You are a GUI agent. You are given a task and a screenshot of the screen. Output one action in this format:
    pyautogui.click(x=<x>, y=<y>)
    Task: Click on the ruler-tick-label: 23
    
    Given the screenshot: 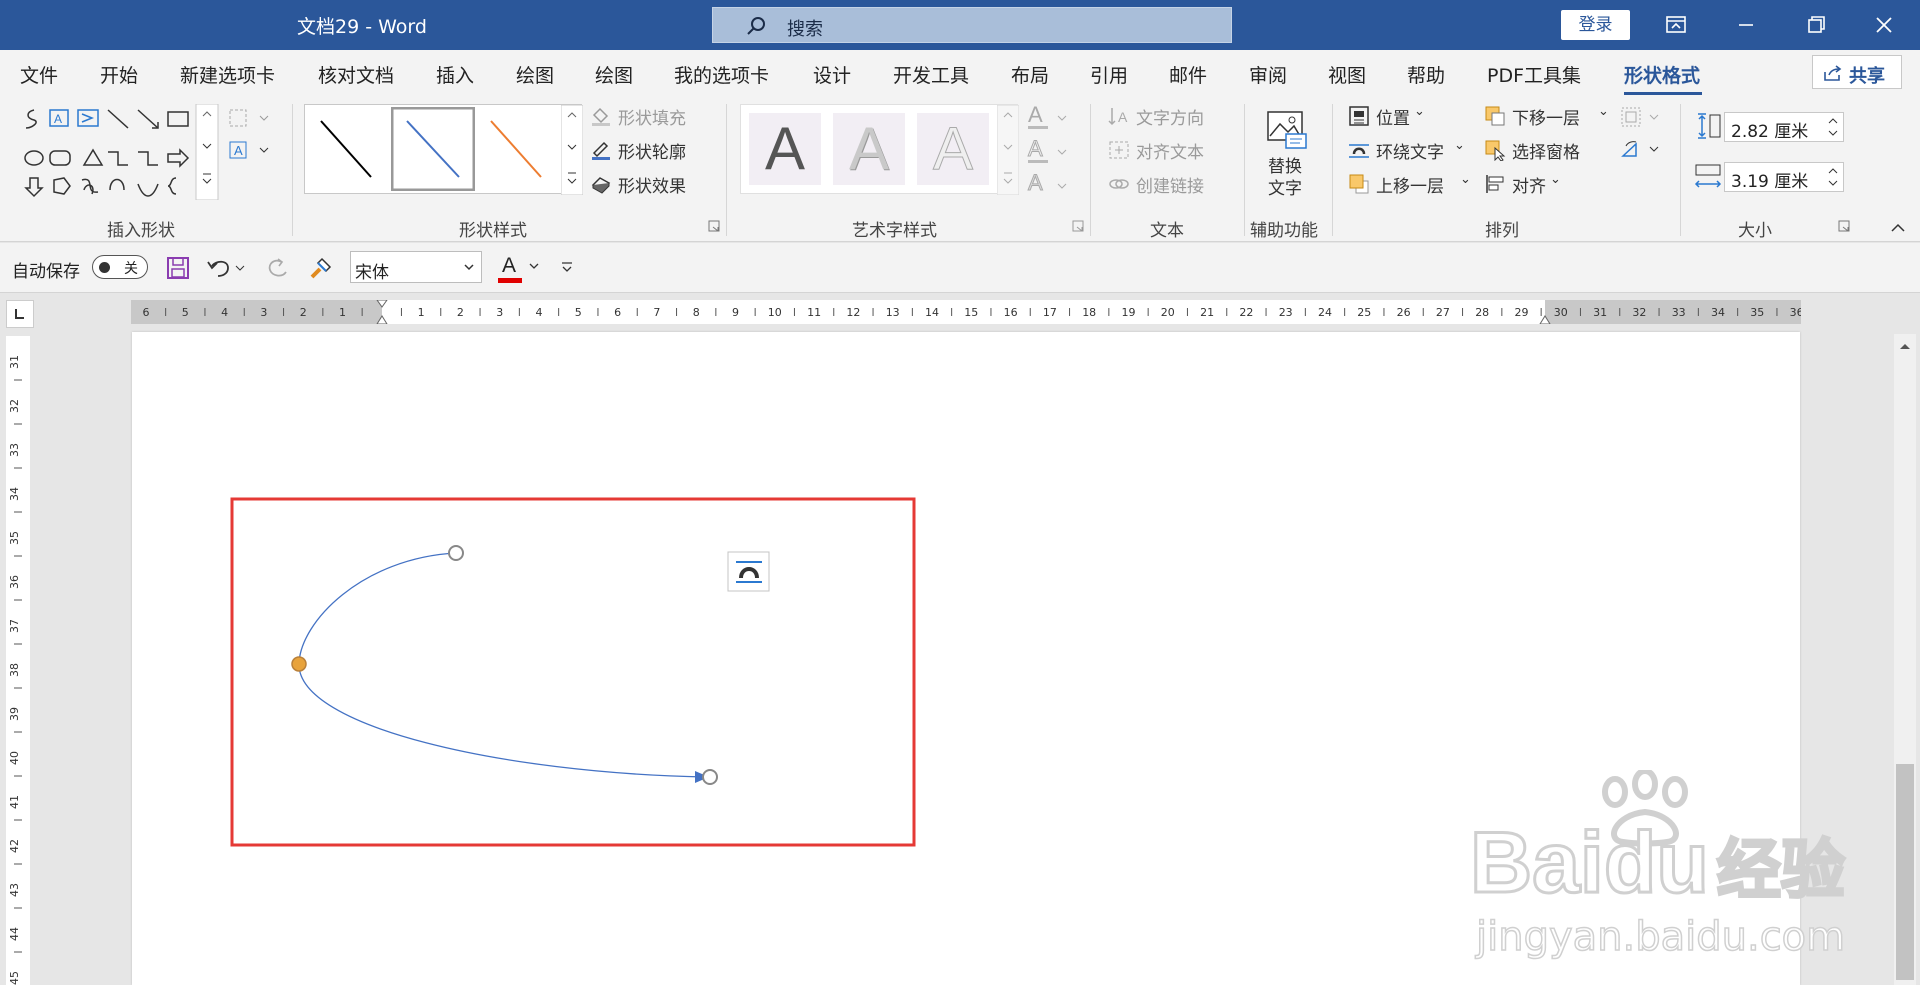 What is the action you would take?
    pyautogui.click(x=1286, y=312)
    